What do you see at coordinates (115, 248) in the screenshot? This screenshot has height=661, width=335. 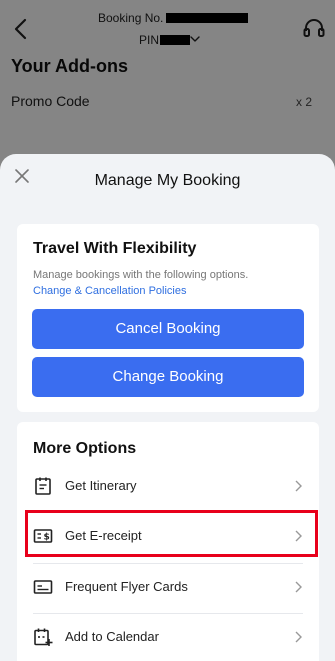 I see `flexibility-title: Travel With Flexibility` at bounding box center [115, 248].